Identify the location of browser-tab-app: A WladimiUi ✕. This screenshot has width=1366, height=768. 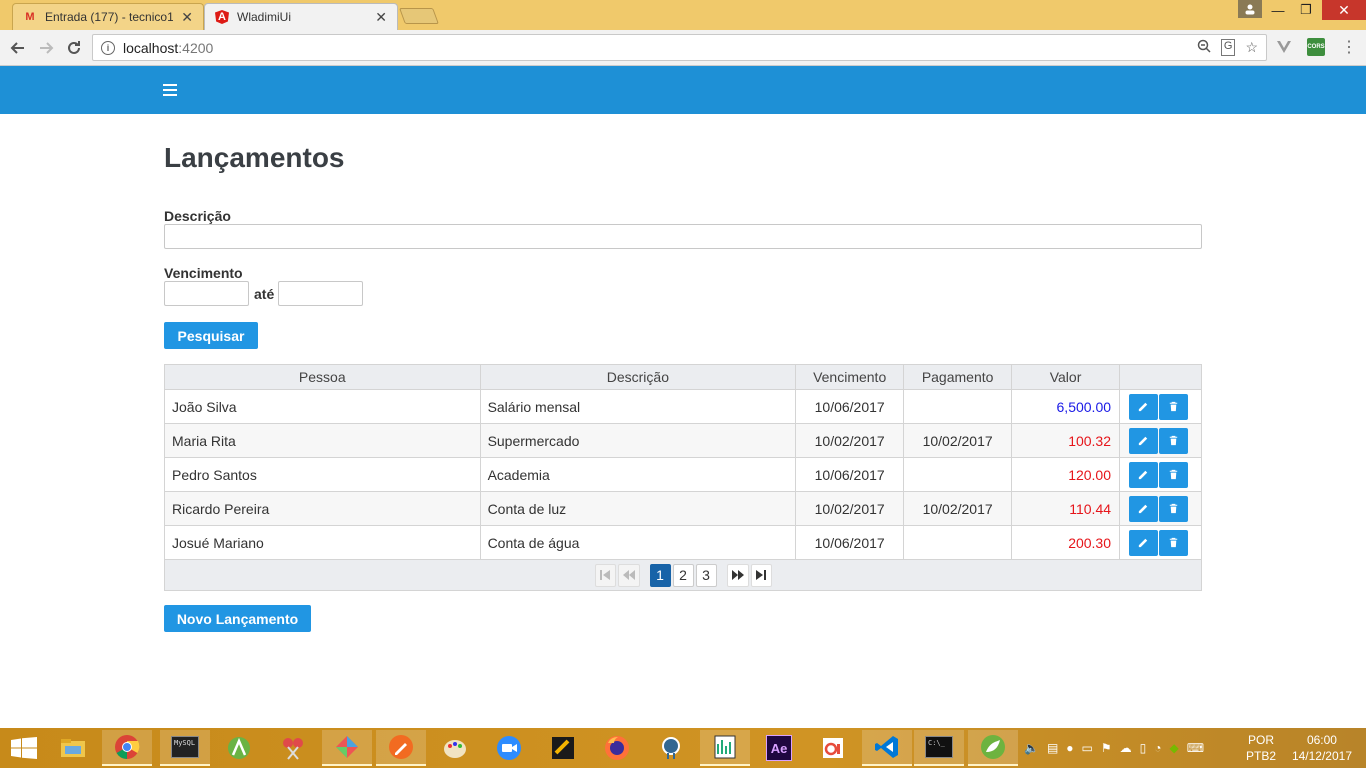
(301, 16).